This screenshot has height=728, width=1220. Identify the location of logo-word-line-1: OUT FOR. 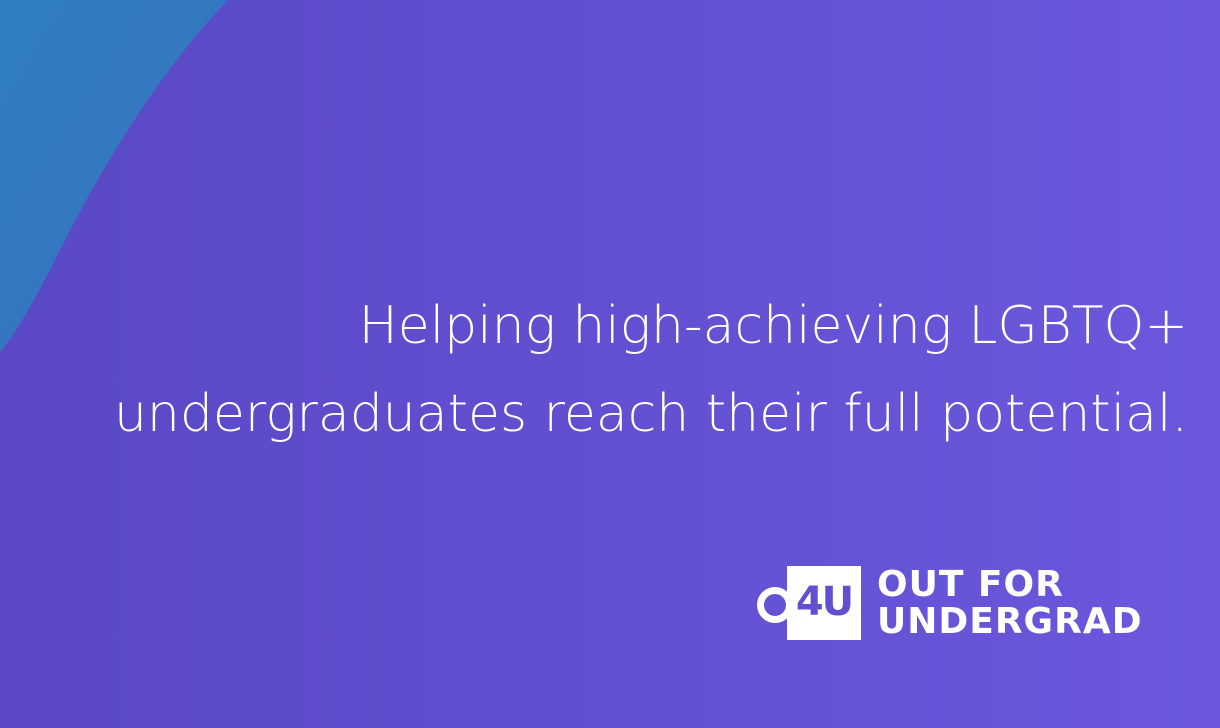
(970, 584).